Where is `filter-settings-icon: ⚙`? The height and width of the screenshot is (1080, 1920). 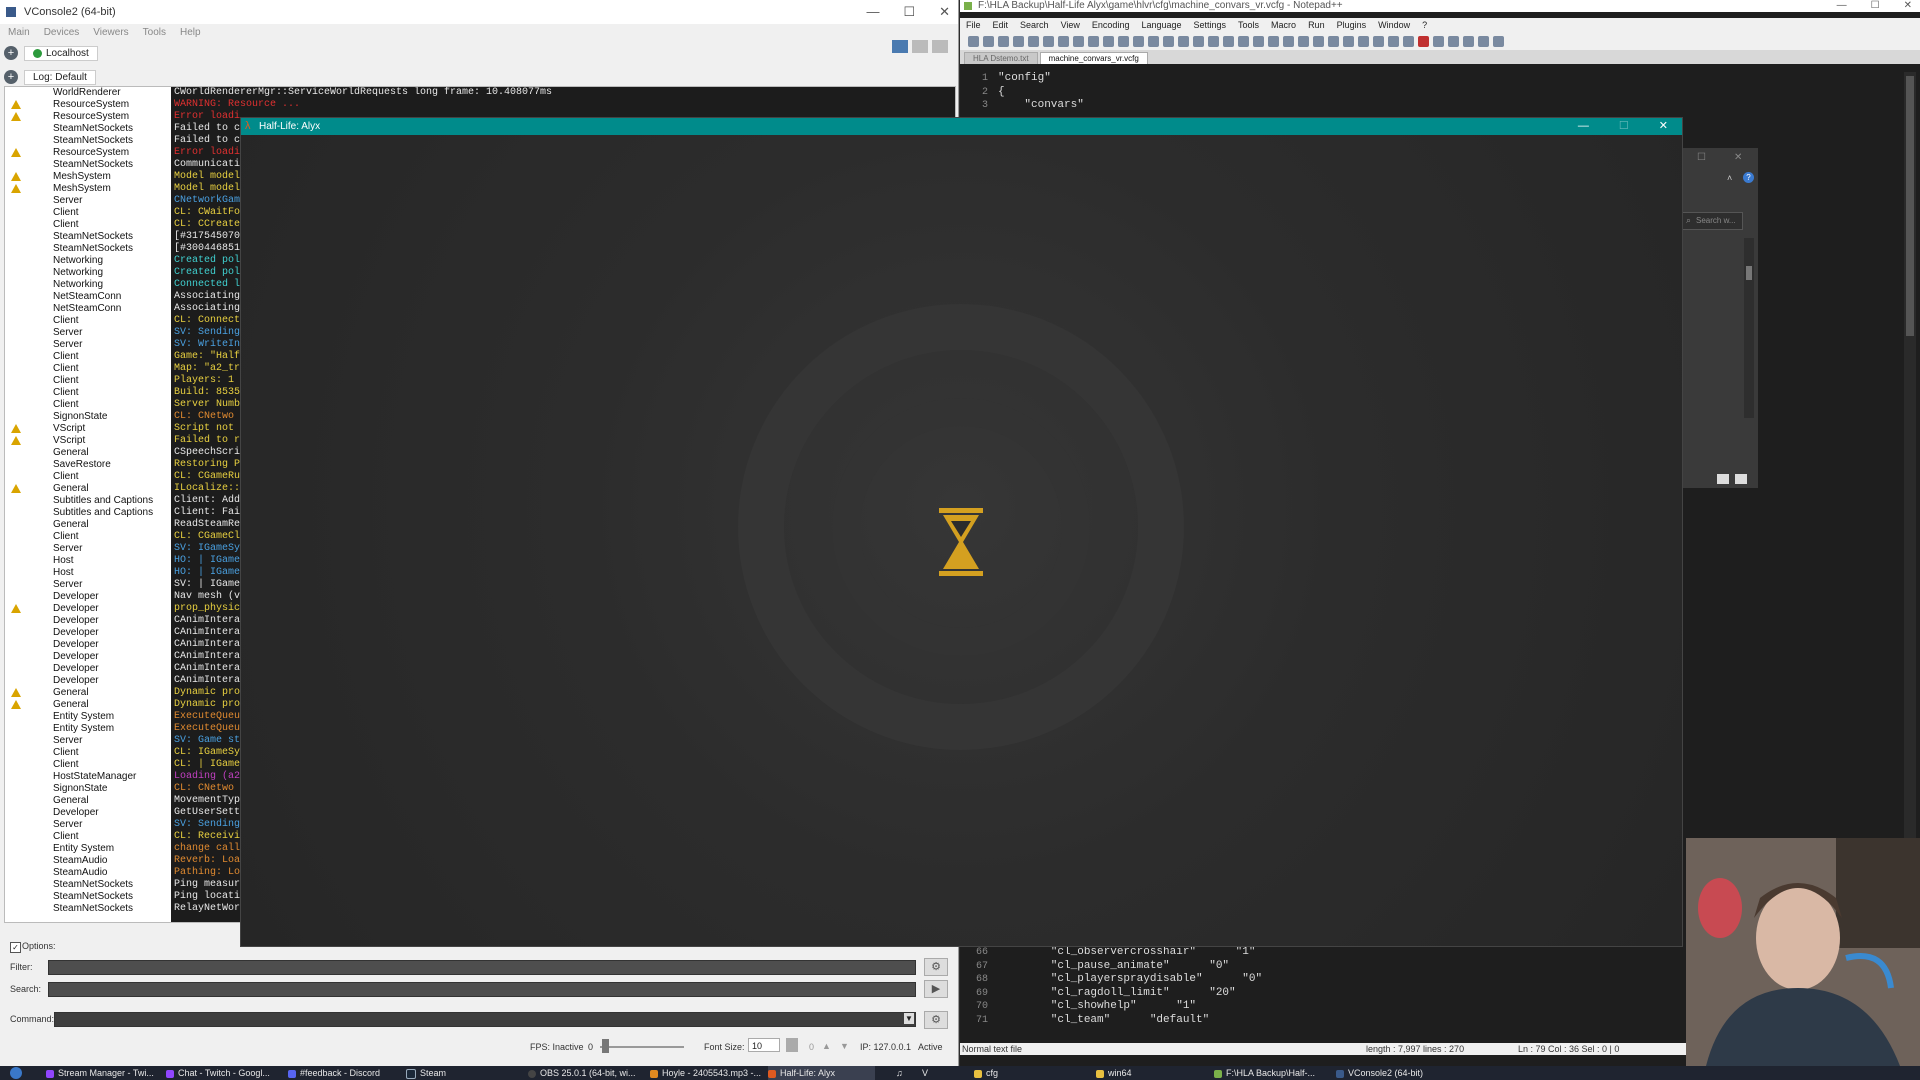 filter-settings-icon: ⚙ is located at coordinates (936, 967).